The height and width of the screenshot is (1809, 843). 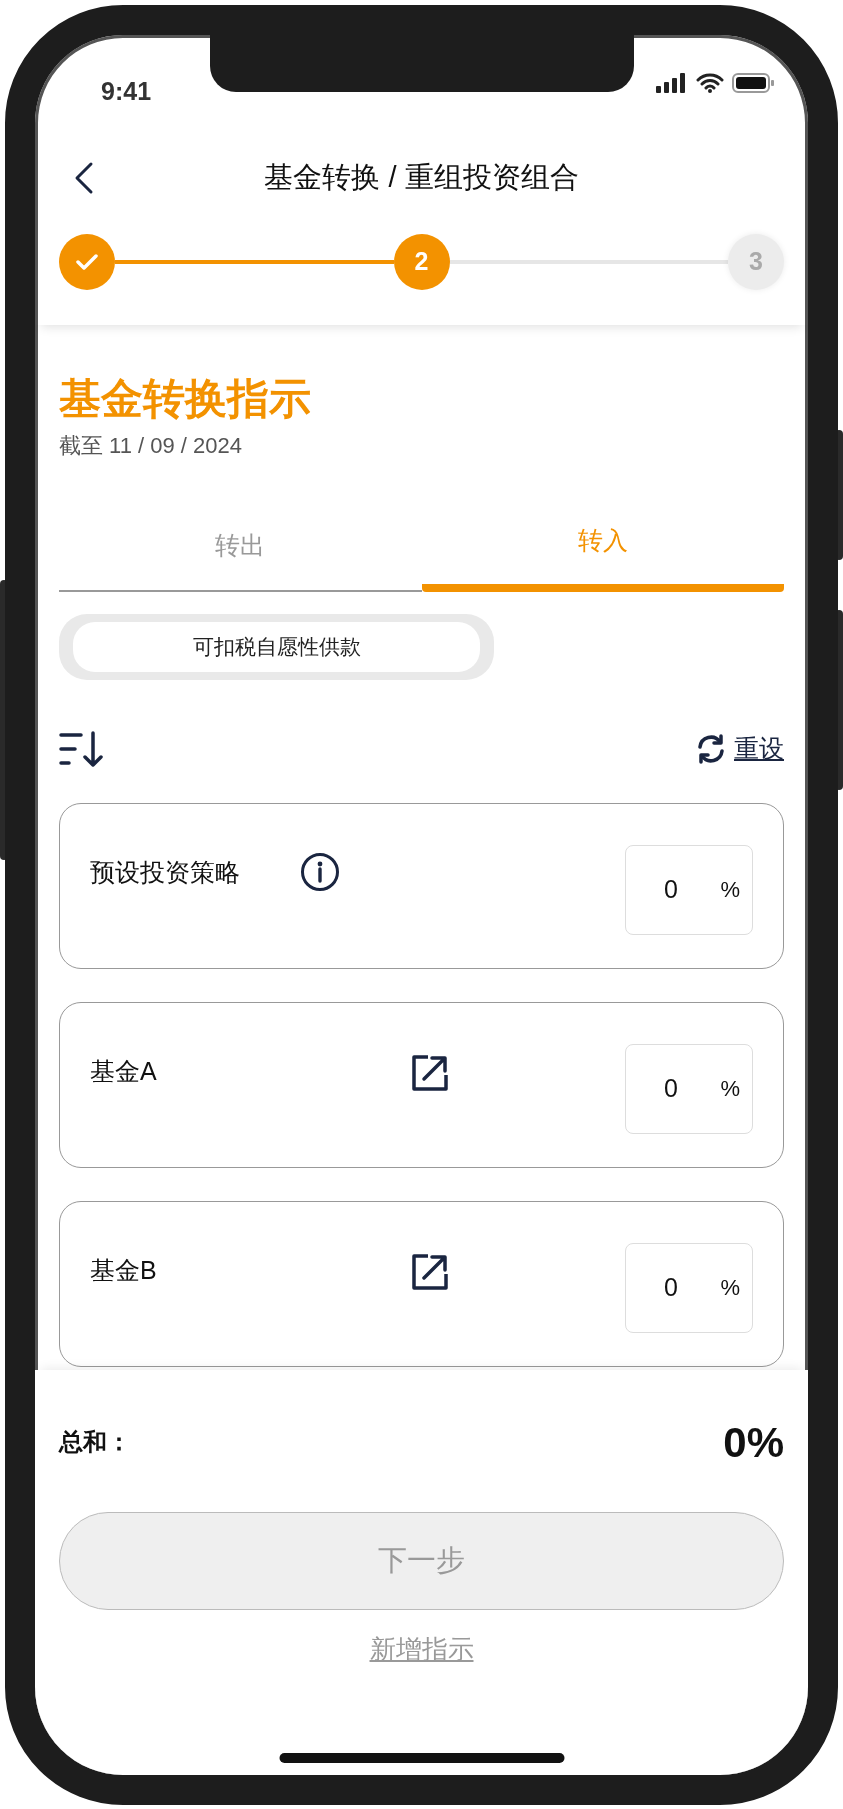 What do you see at coordinates (756, 262) in the screenshot?
I see `step-circle: 3` at bounding box center [756, 262].